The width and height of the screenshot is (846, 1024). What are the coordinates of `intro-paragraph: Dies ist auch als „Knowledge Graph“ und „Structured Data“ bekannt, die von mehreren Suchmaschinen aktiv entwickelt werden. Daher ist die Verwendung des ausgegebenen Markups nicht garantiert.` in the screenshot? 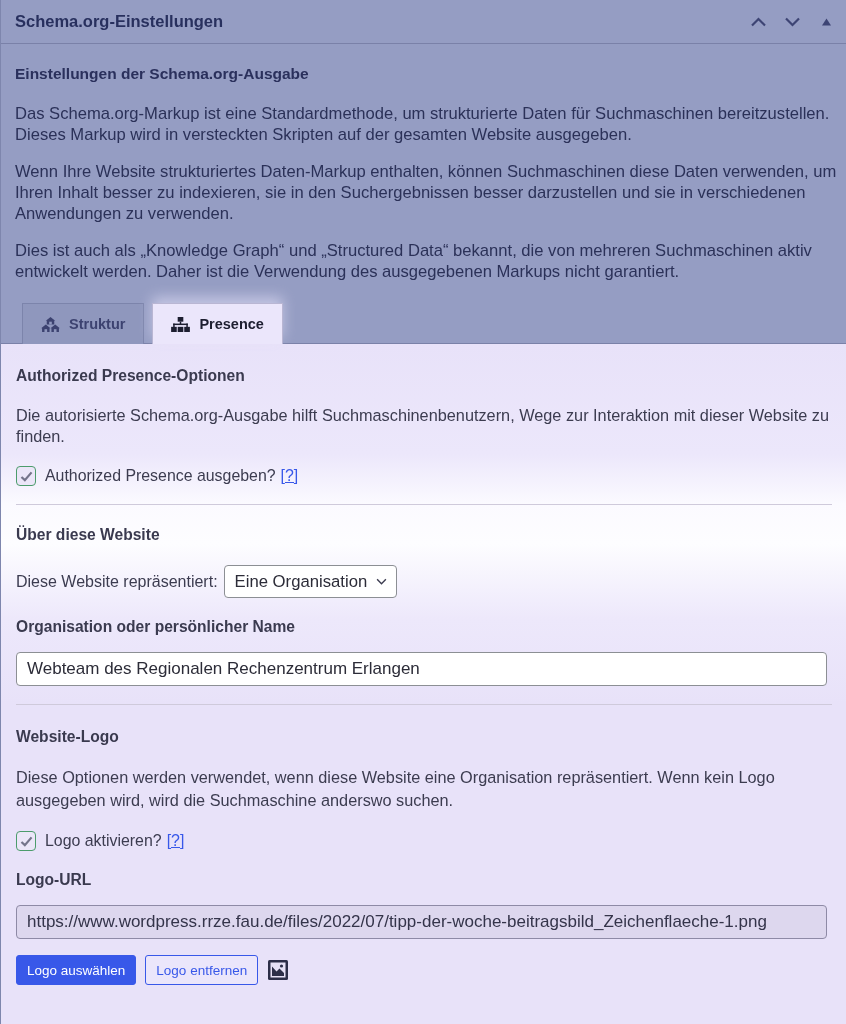 It's located at (414, 261).